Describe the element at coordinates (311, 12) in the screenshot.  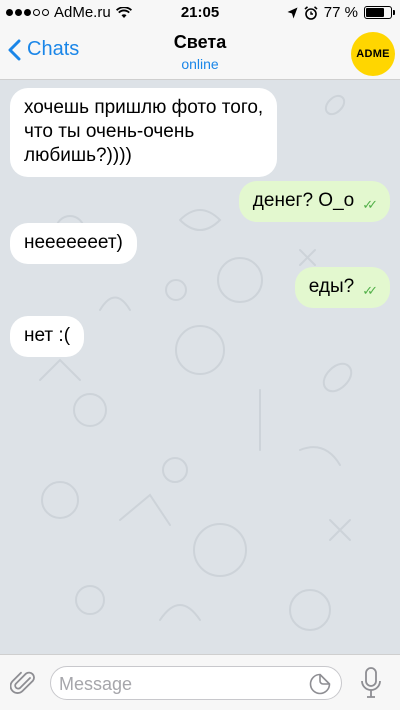
I see `alarm-icon` at that location.